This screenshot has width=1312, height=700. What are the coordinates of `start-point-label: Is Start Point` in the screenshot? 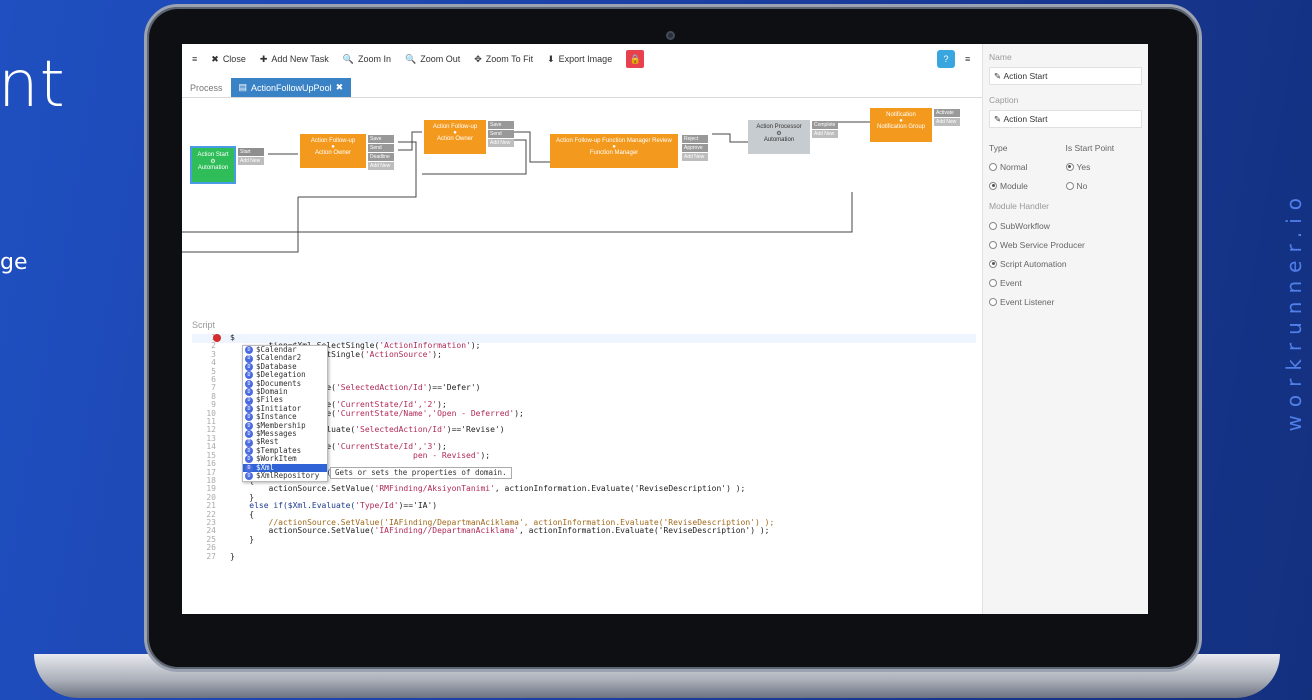 It's located at (1090, 147).